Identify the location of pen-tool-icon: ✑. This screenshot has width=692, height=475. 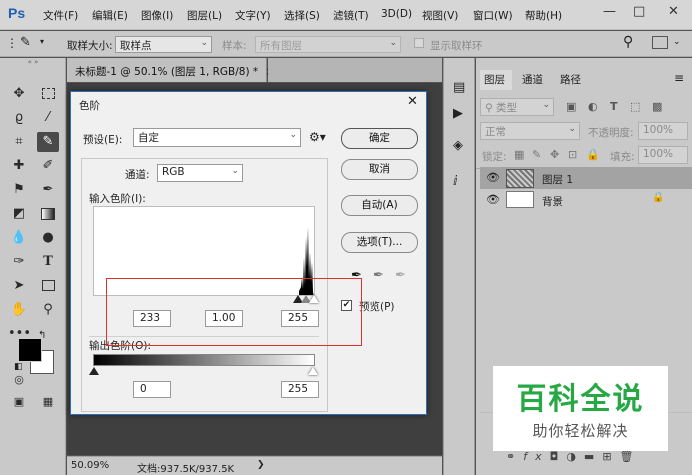
(19, 262).